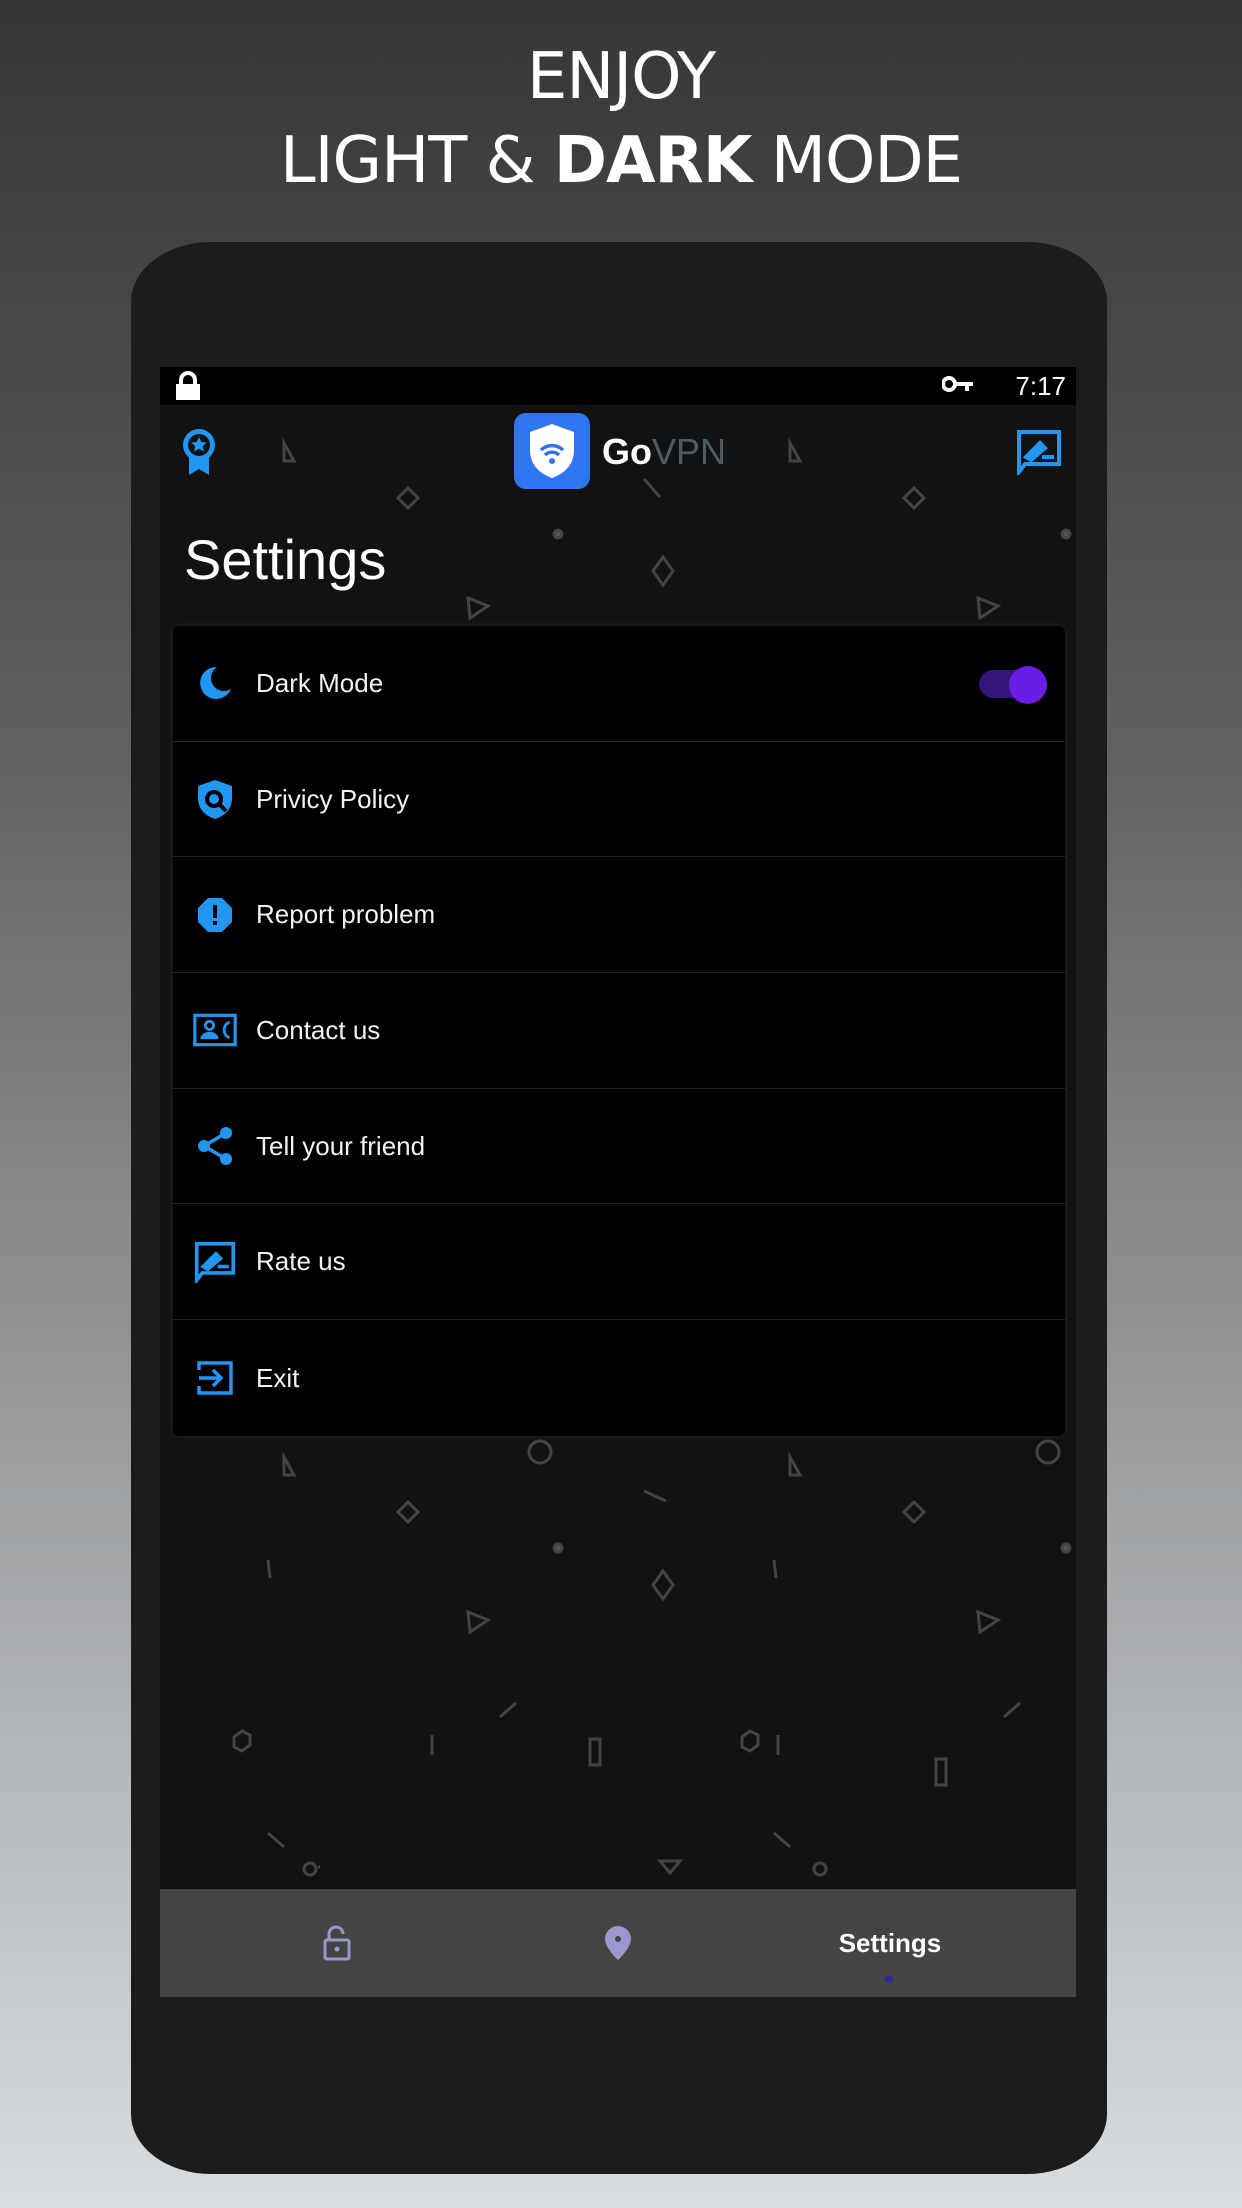  Describe the element at coordinates (346, 914) in the screenshot. I see `settings-item-label: Report problem` at that location.